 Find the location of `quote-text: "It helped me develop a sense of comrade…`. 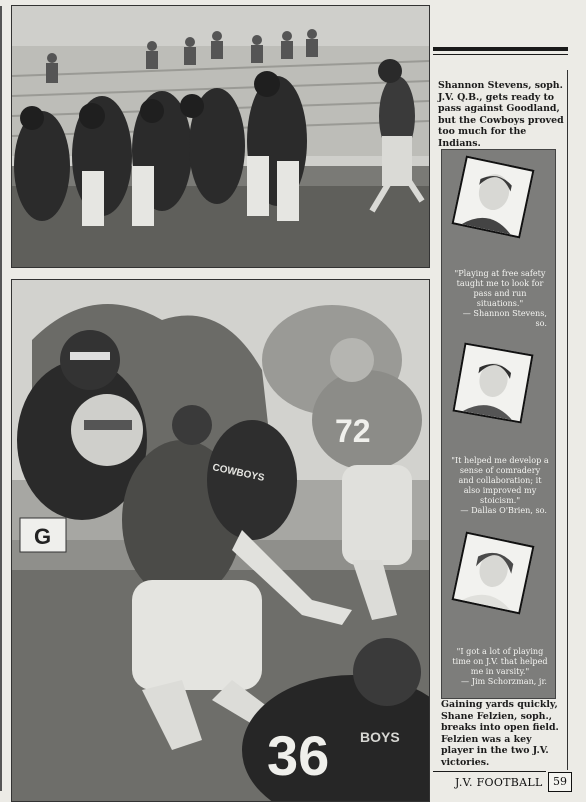

quote-text: "It helped me develop a sense of comrade… is located at coordinates (500, 480).